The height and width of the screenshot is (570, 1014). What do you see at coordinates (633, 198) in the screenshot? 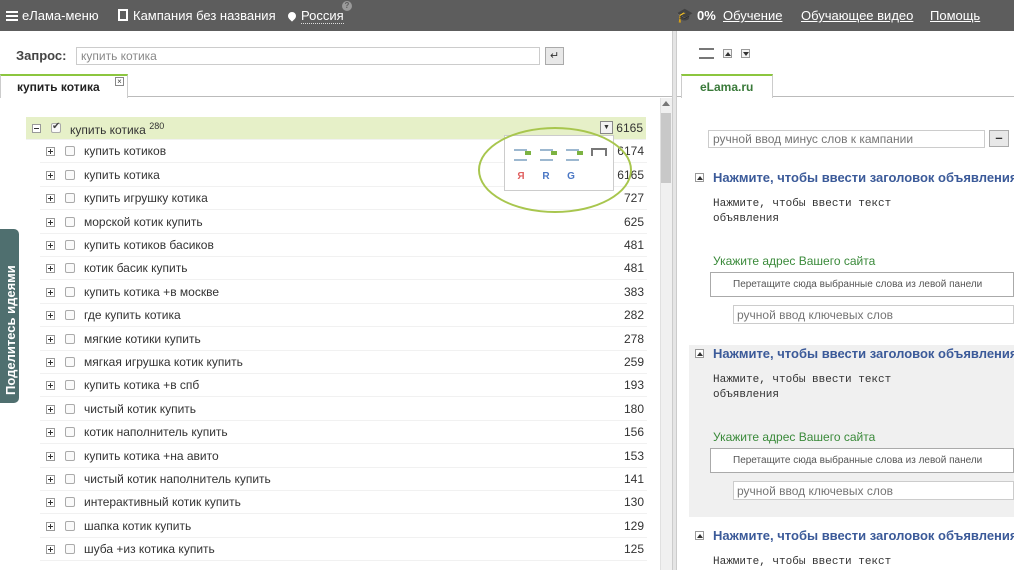
I see `keyword-count: 727` at bounding box center [633, 198].